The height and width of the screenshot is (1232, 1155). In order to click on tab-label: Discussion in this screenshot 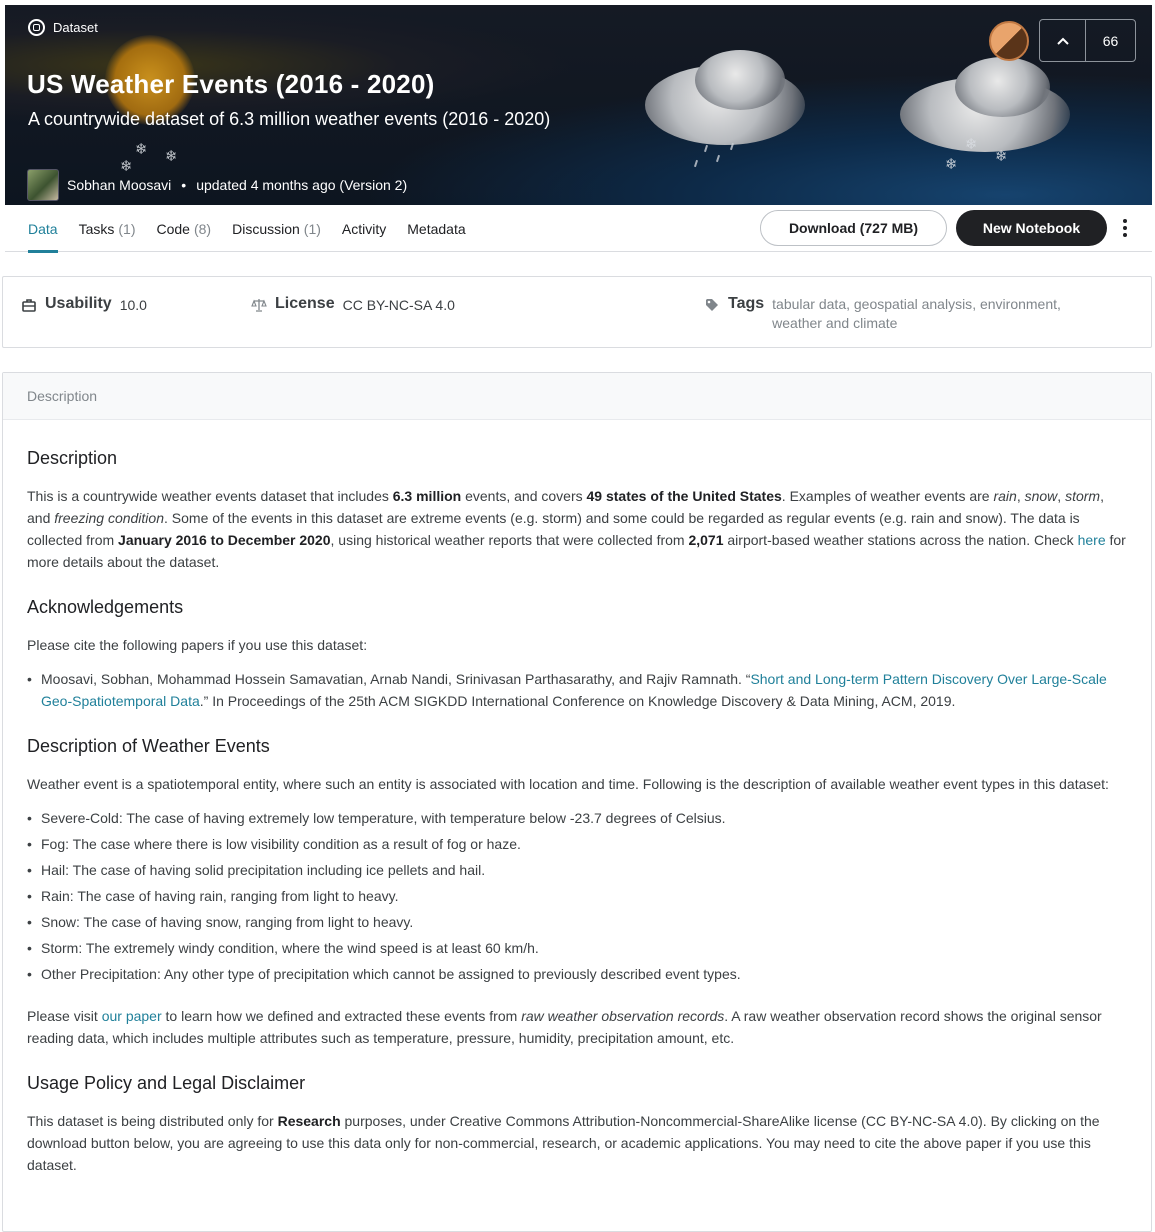, I will do `click(266, 228)`.